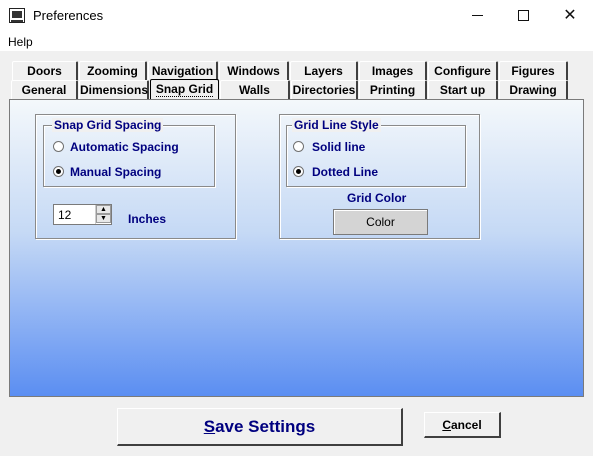 The height and width of the screenshot is (456, 593). Describe the element at coordinates (296, 15) in the screenshot. I see `title-bar: Preferences ✕` at that location.